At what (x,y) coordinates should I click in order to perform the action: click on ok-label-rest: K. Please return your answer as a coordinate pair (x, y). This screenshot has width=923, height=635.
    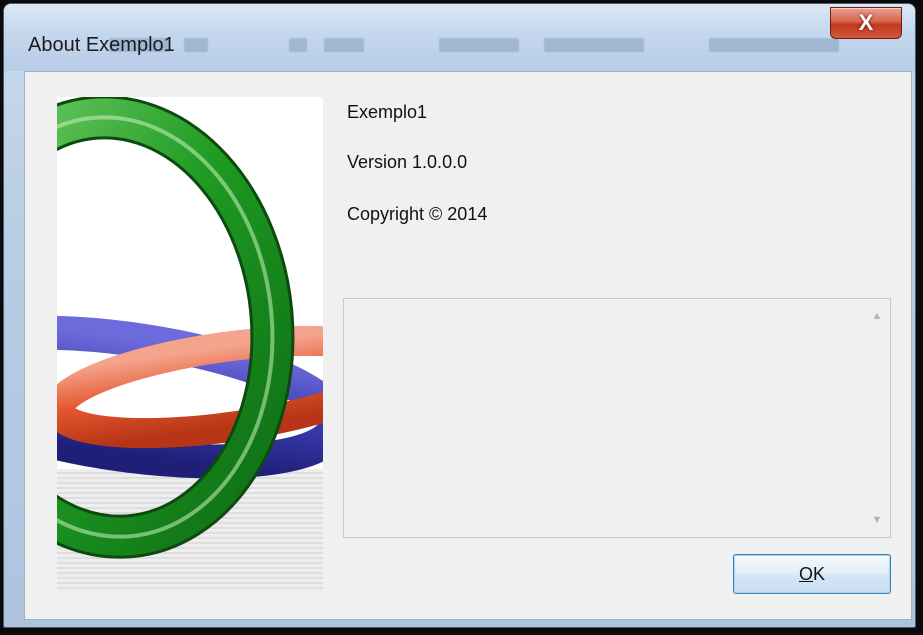
    Looking at the image, I should click on (819, 573).